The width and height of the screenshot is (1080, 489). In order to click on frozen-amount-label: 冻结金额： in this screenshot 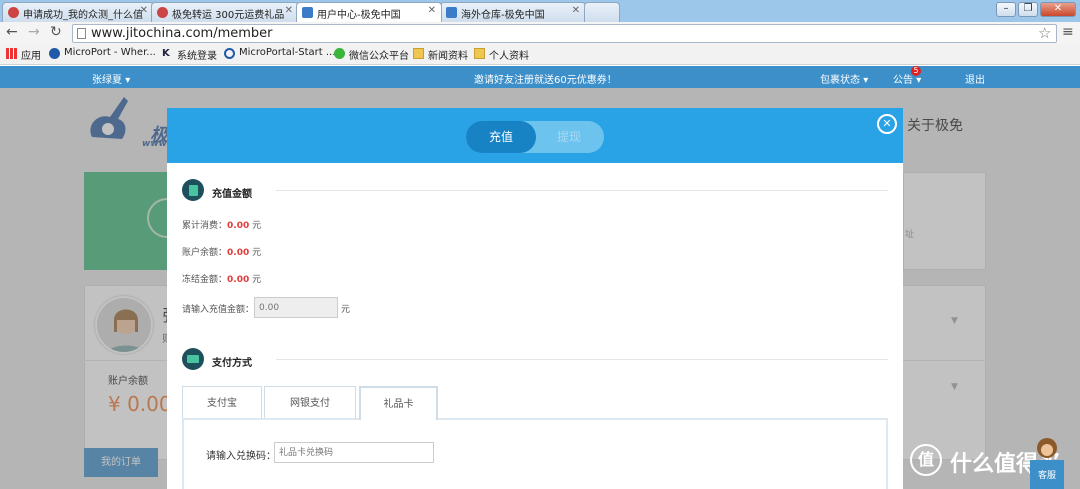, I will do `click(205, 280)`.